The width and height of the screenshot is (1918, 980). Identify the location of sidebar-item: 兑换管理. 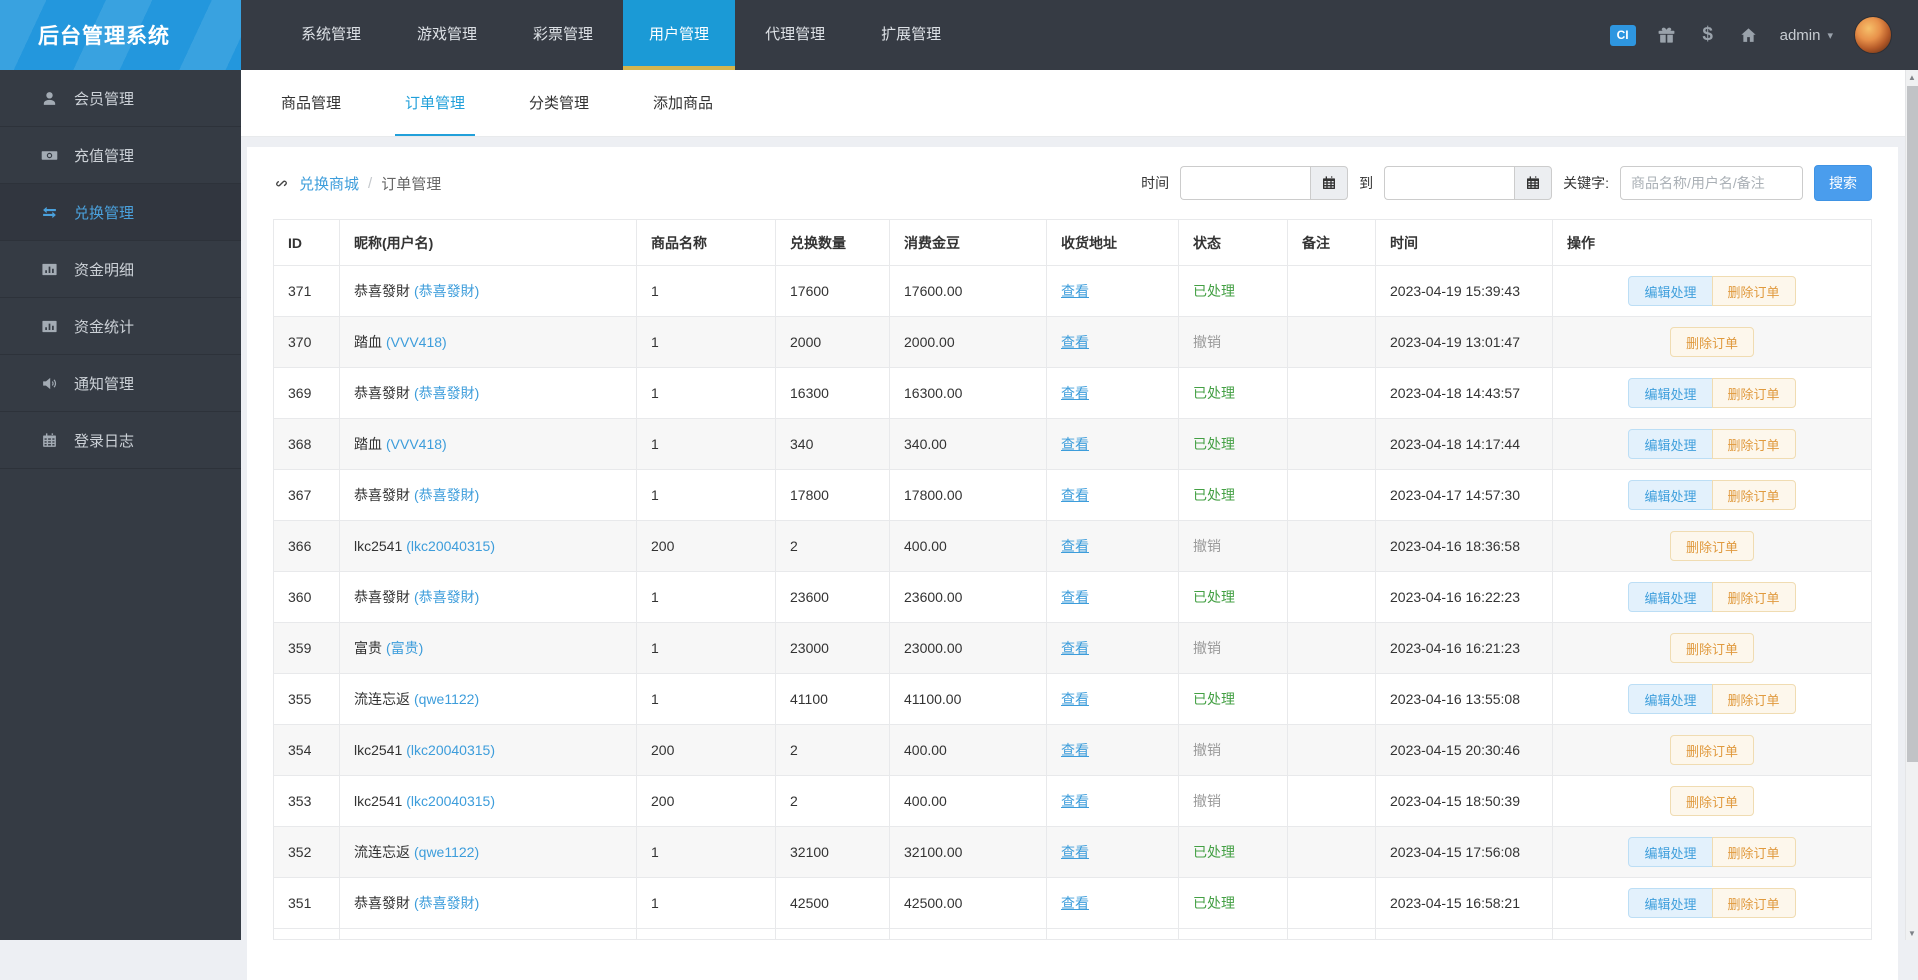
(120, 212).